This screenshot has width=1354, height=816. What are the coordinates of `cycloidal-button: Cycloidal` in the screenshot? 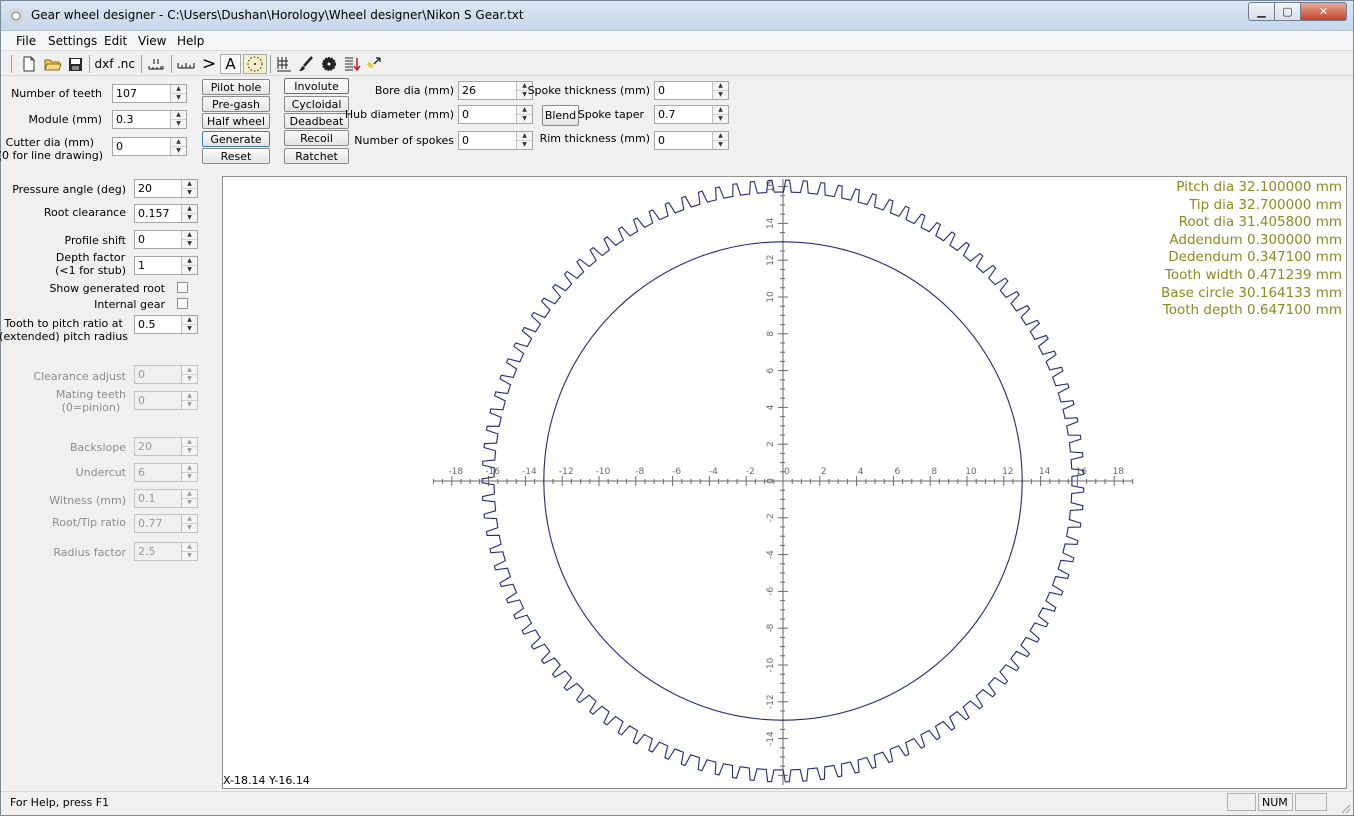 It's located at (316, 104).